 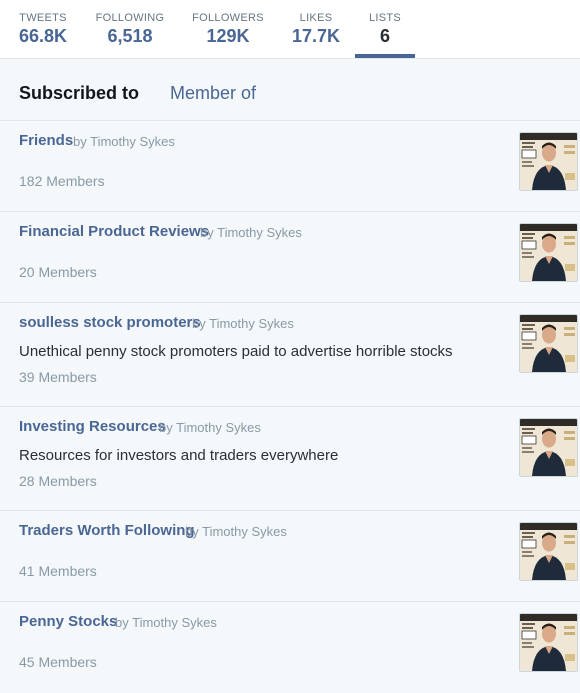 I want to click on stat-lists-value: 6, so click(x=384, y=36).